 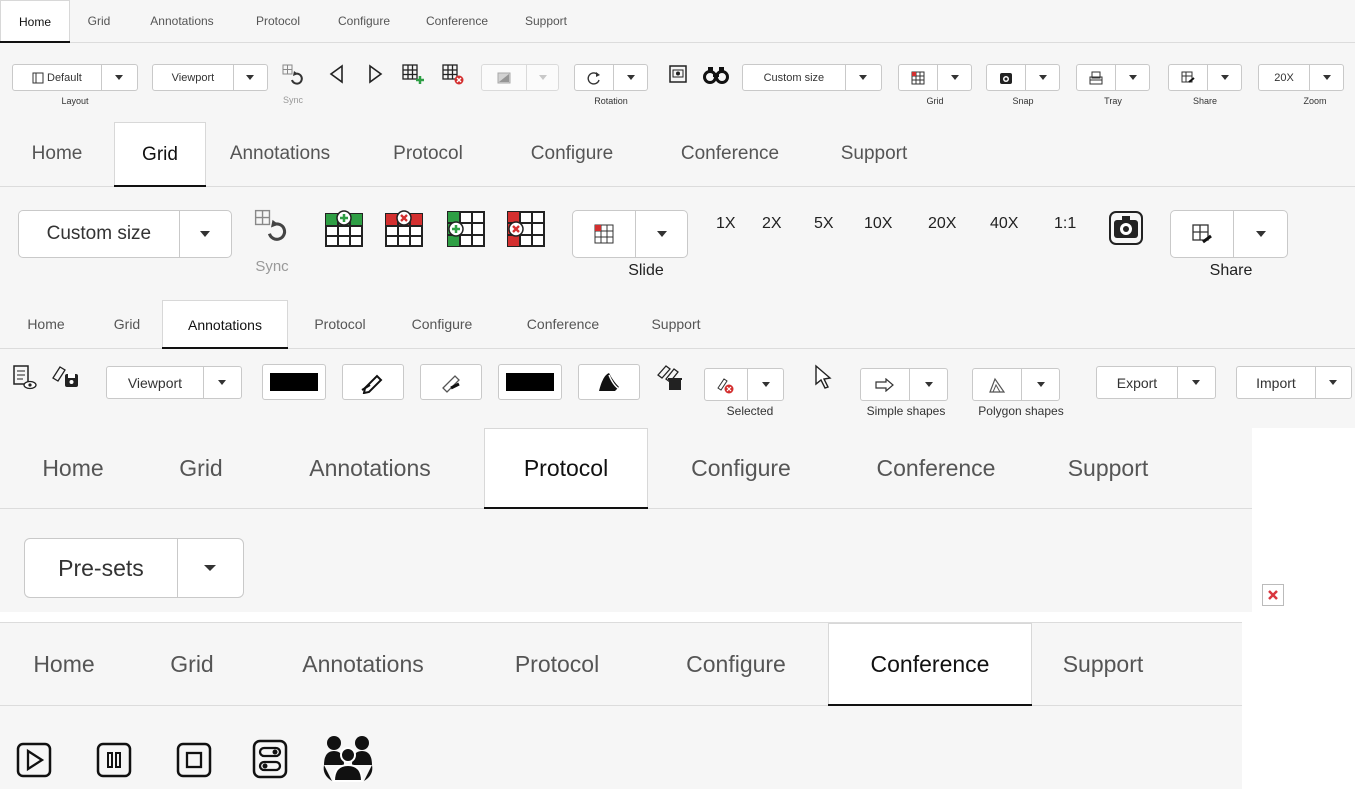 I want to click on previous-icon, so click(x=337, y=74).